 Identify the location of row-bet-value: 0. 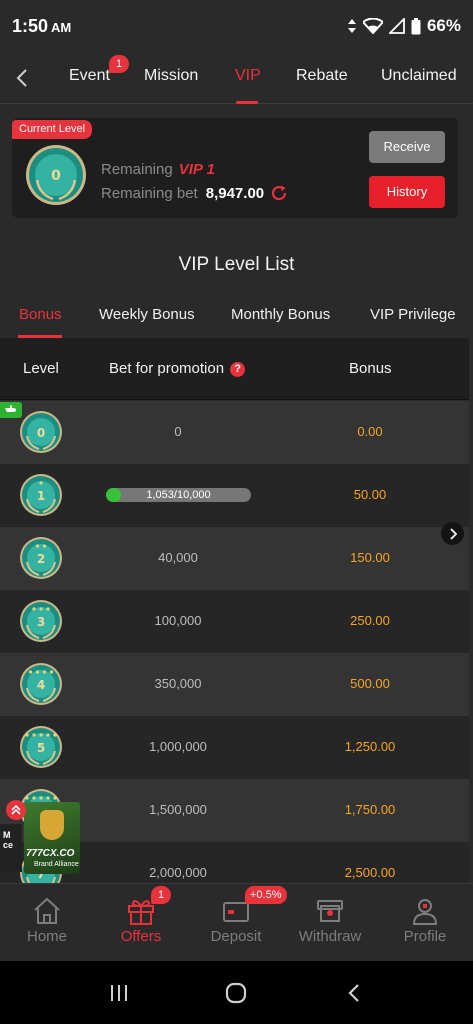
(178, 431).